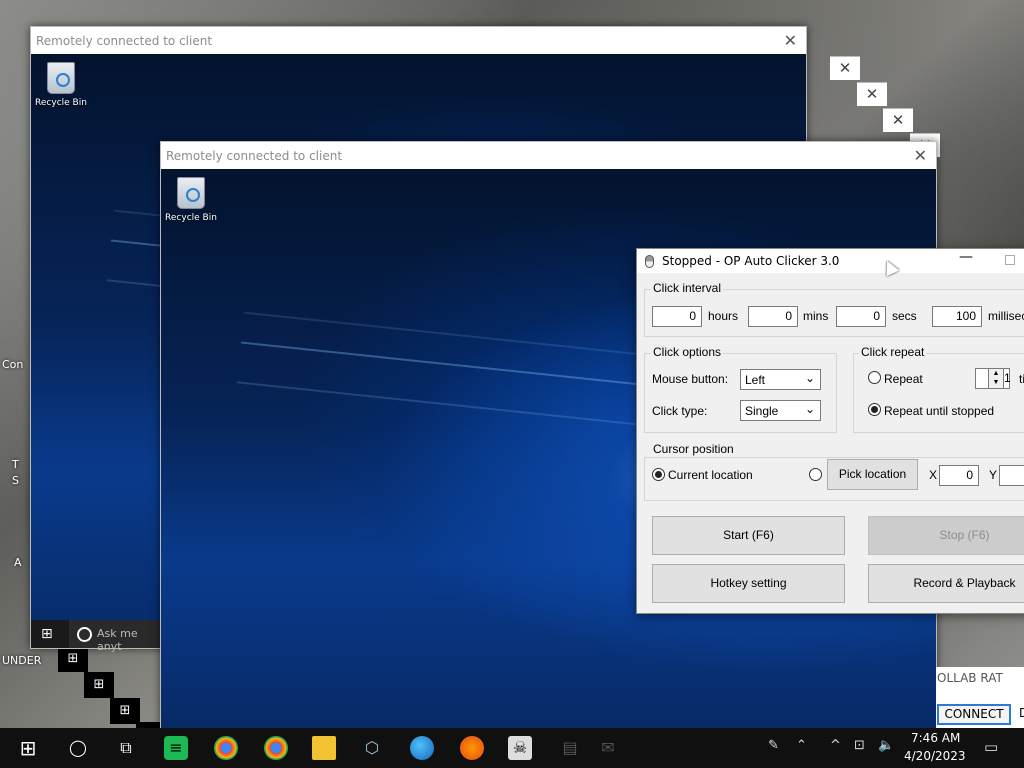  What do you see at coordinates (1021, 379) in the screenshot?
I see `times-label: ti` at bounding box center [1021, 379].